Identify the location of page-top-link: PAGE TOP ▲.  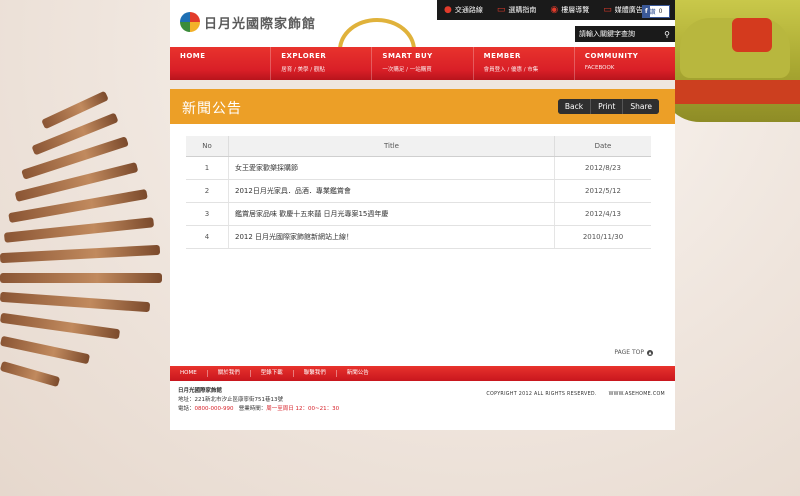
(633, 352).